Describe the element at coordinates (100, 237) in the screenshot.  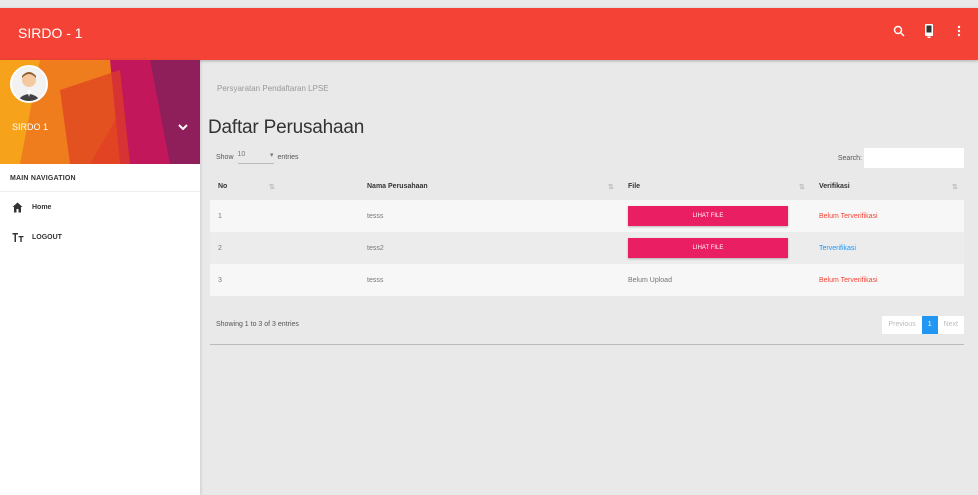
I see `sidebar-item-logout: LOGOUT` at that location.